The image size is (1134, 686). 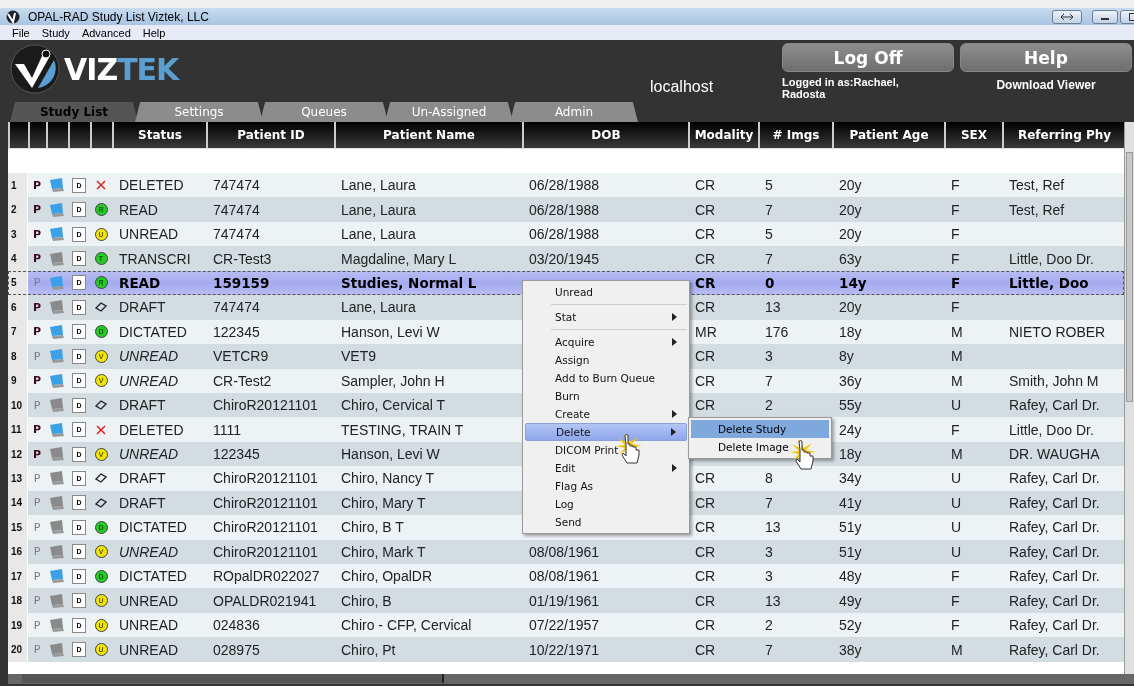 I want to click on menu-item: Add to Burn Queue, so click(x=606, y=378).